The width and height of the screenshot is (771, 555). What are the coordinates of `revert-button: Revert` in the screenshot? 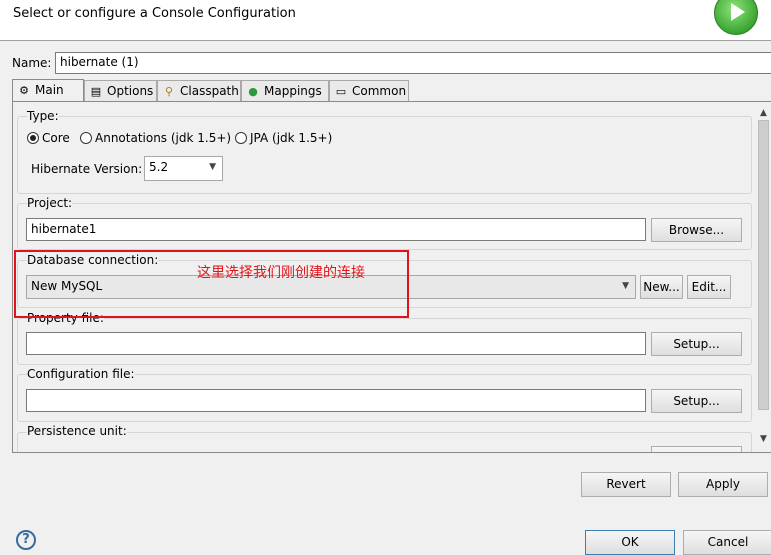 It's located at (626, 484).